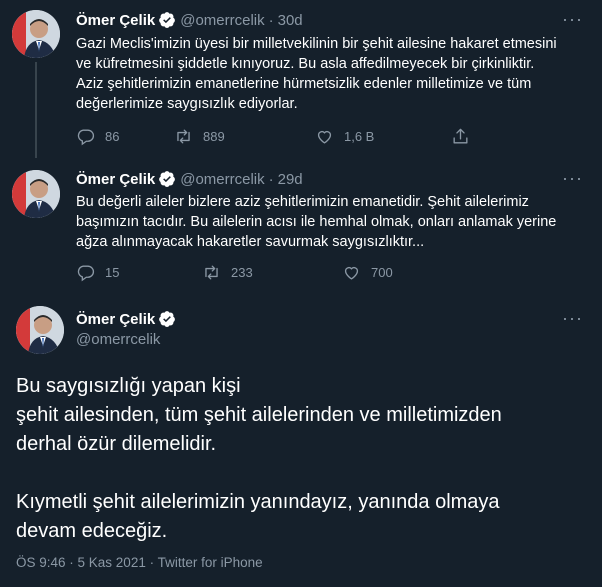 The width and height of the screenshot is (602, 587). What do you see at coordinates (116, 444) in the screenshot?
I see `tweet-line: derhal özür dilemelidir.` at bounding box center [116, 444].